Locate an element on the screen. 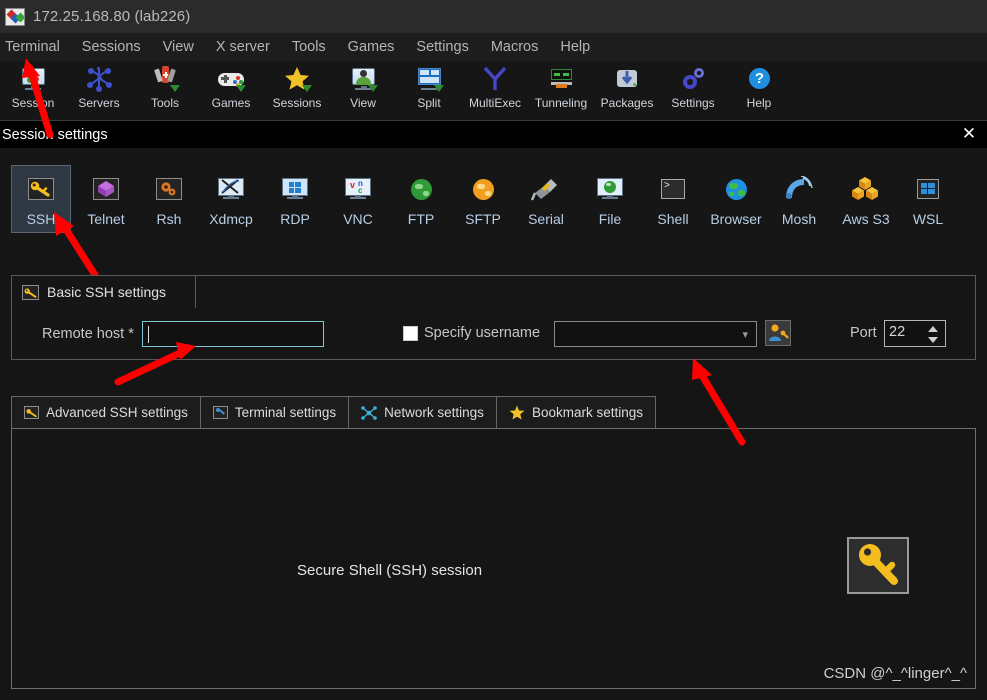  settings-subtabs: Advanced SSH settings Terminal settings is located at coordinates (493, 412).